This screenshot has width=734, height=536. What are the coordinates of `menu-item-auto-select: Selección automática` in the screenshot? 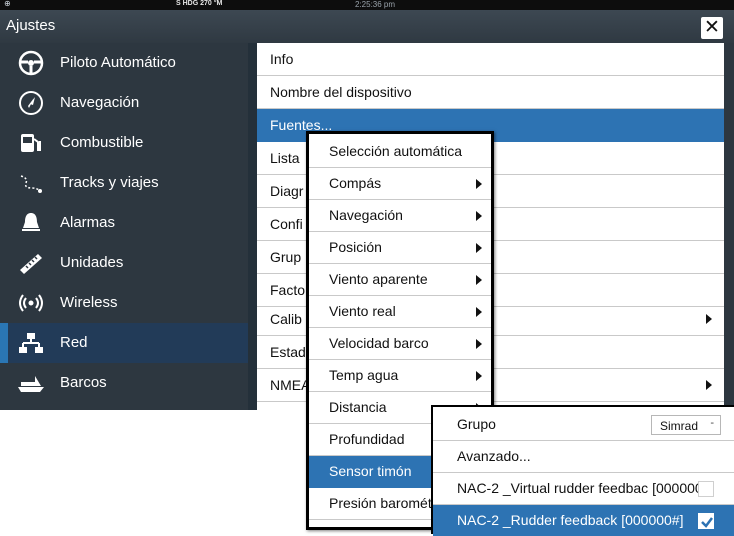 It's located at (400, 152).